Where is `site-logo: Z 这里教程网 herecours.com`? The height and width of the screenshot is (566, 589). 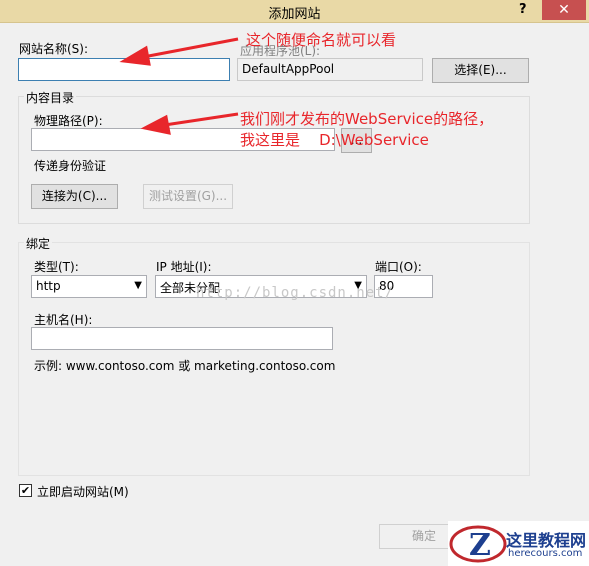
site-logo: Z 这里教程网 herecours.com is located at coordinates (518, 543).